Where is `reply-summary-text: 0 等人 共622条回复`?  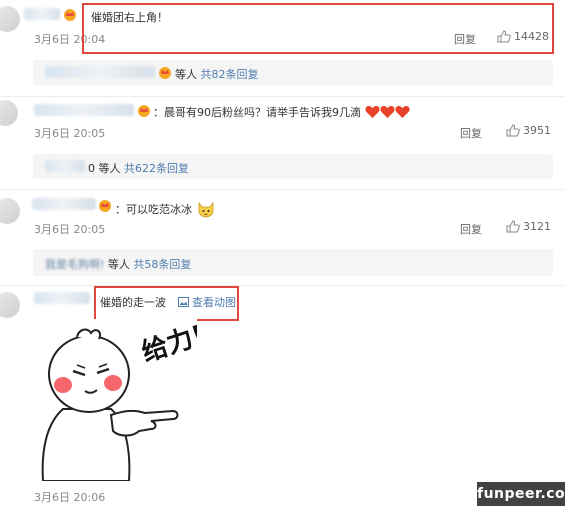
reply-summary-text: 0 等人 共622条回复 is located at coordinates (138, 168).